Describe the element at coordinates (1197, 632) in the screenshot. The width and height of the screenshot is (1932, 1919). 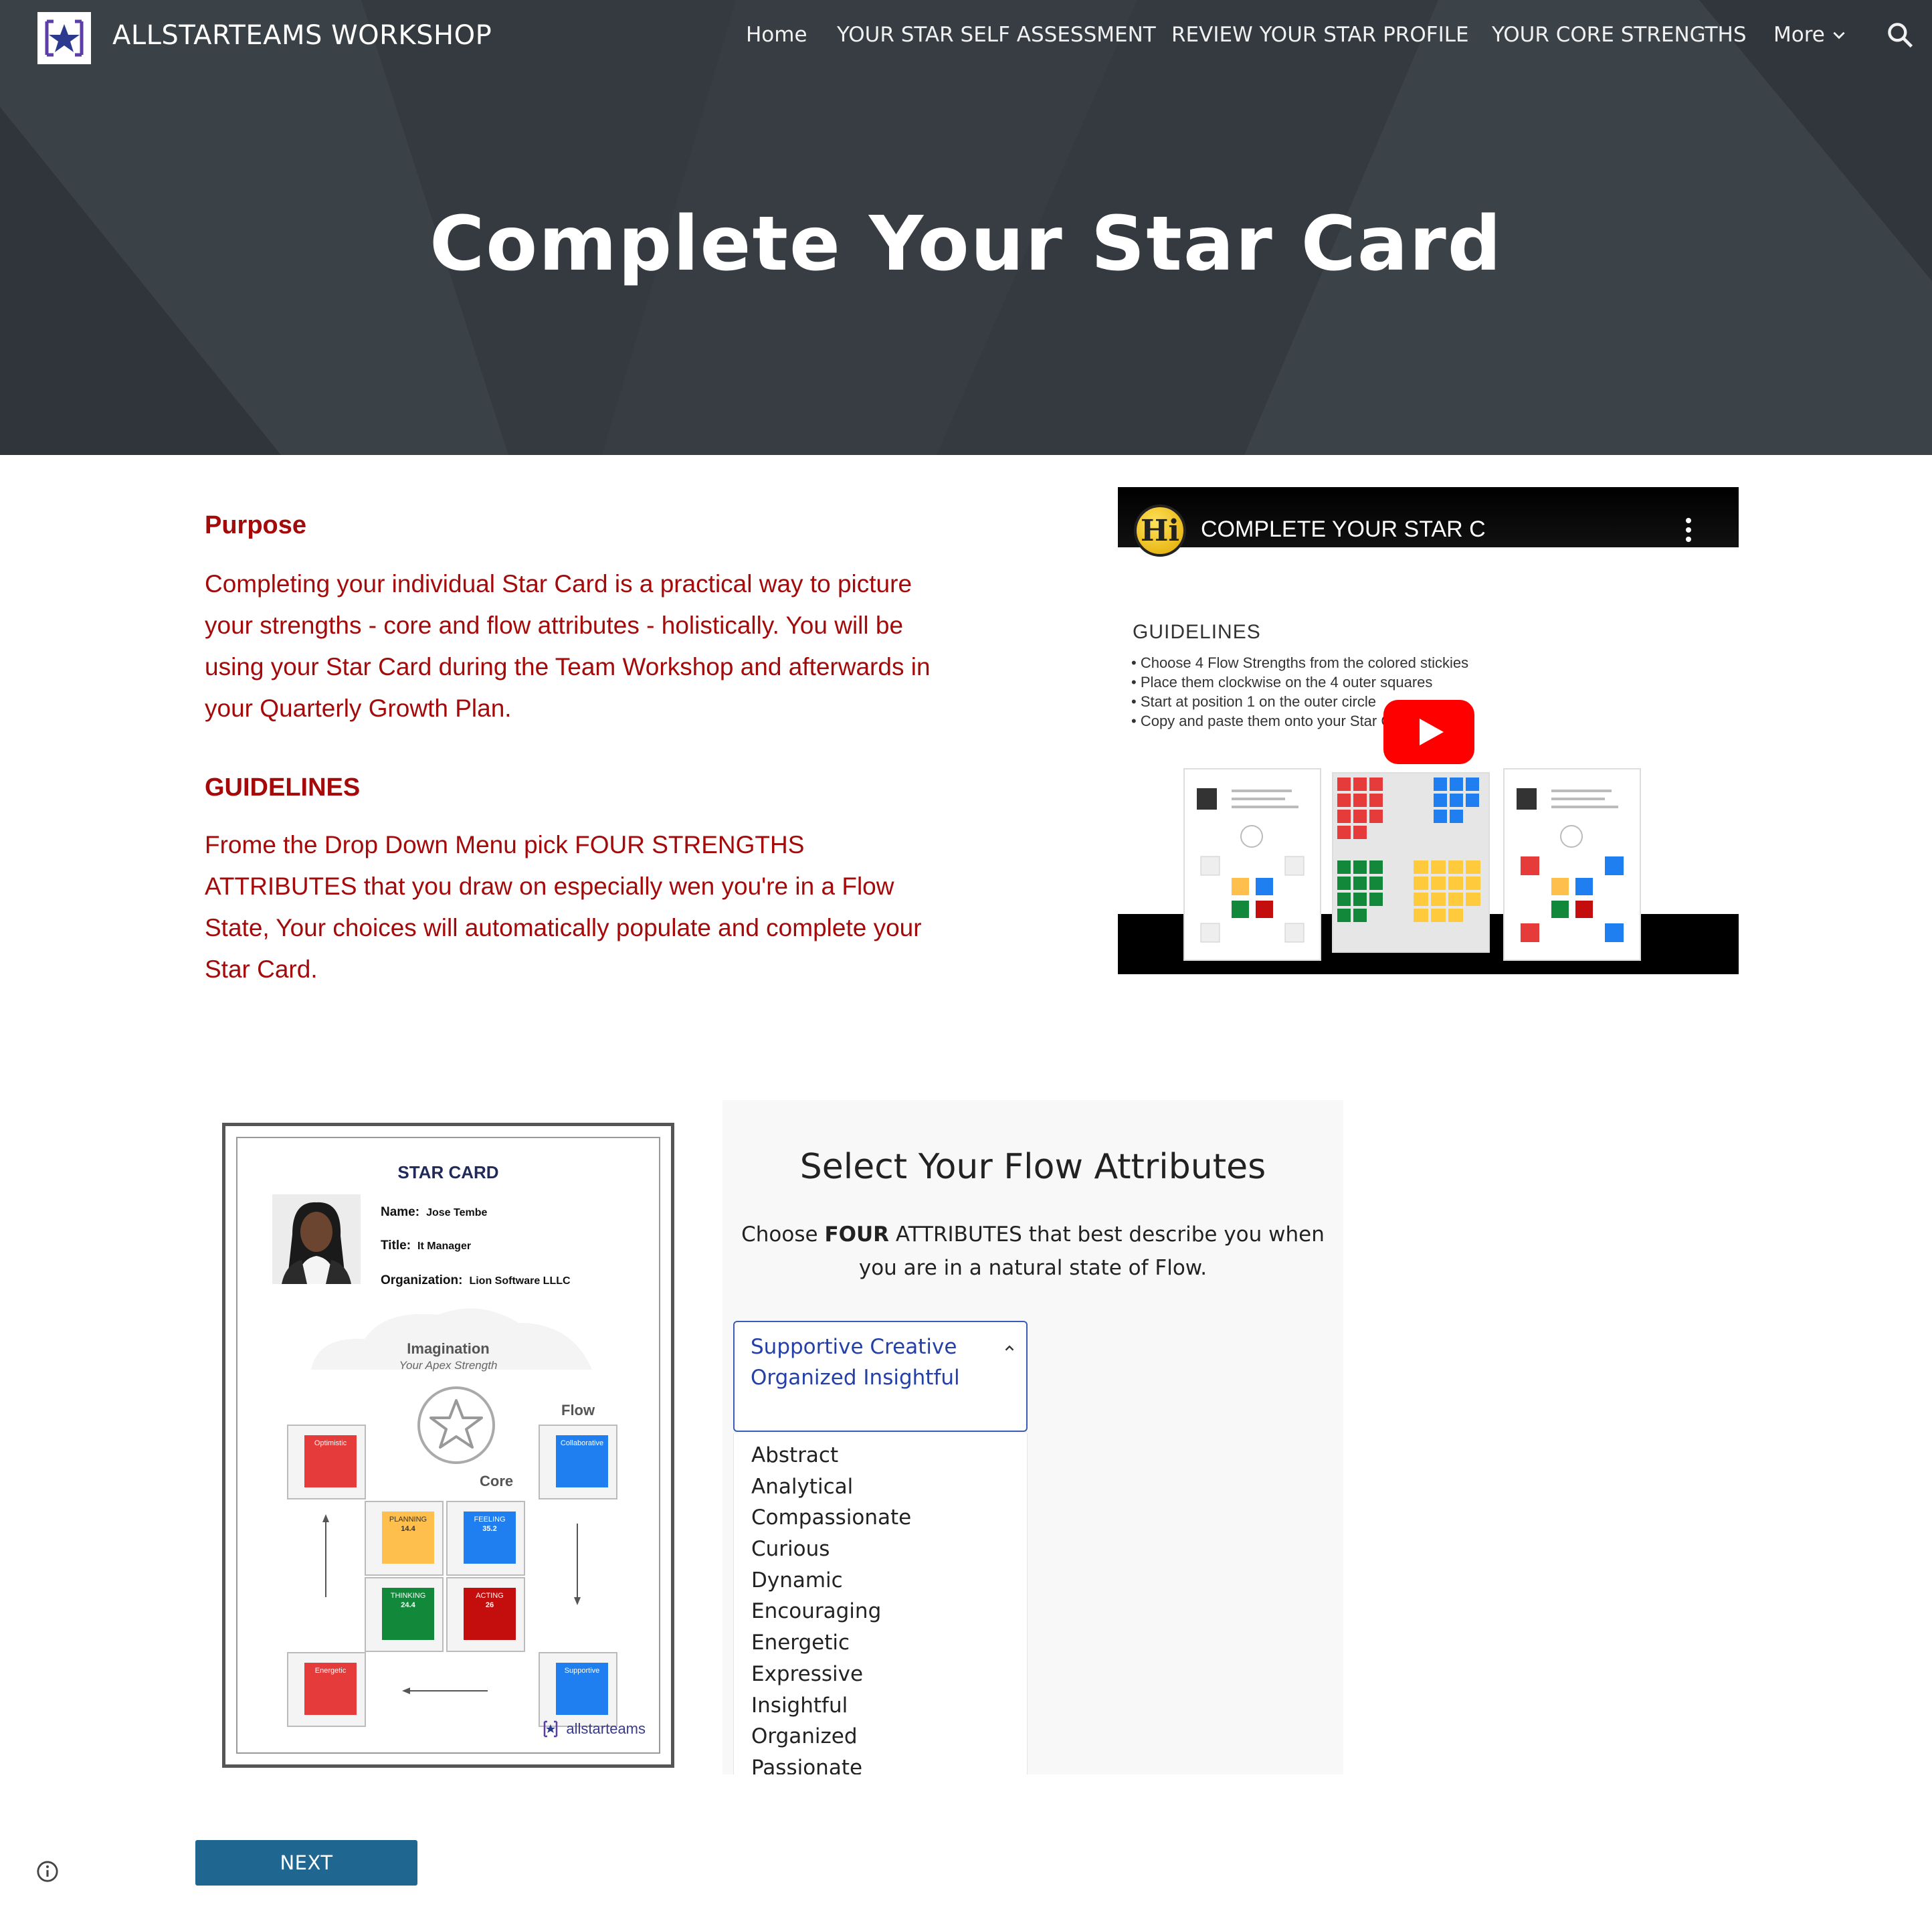
I see `video-guidelines-heading: GUIDELINES` at that location.